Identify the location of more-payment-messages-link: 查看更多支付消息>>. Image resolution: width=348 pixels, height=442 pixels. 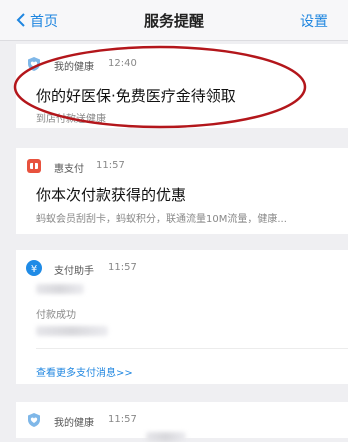
(84, 371).